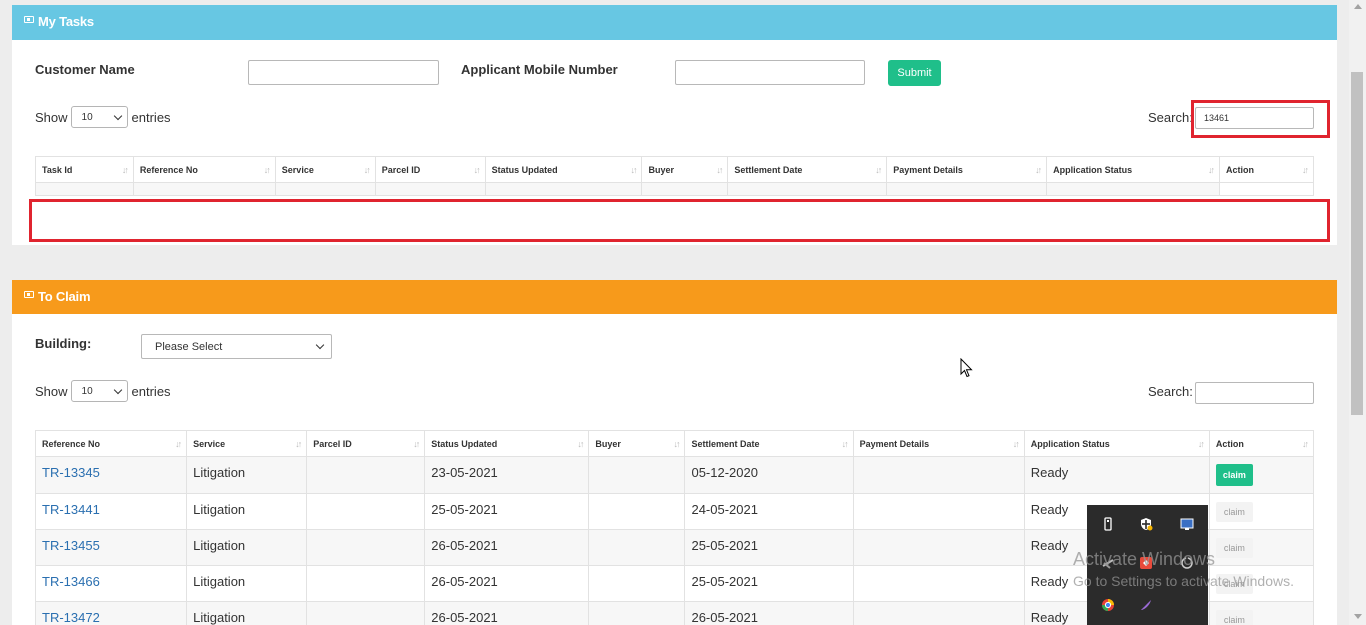  I want to click on entries-label: entries, so click(151, 117).